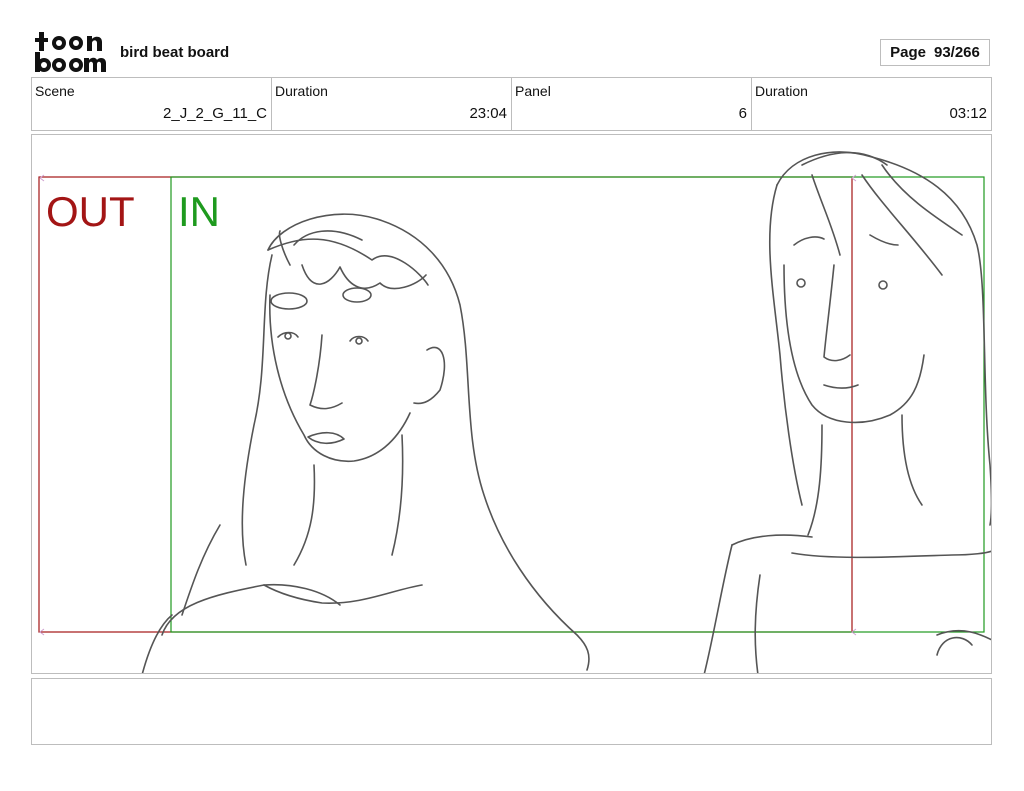 Image resolution: width=1024 pixels, height=791 pixels. I want to click on in-frame-label: IN, so click(199, 211).